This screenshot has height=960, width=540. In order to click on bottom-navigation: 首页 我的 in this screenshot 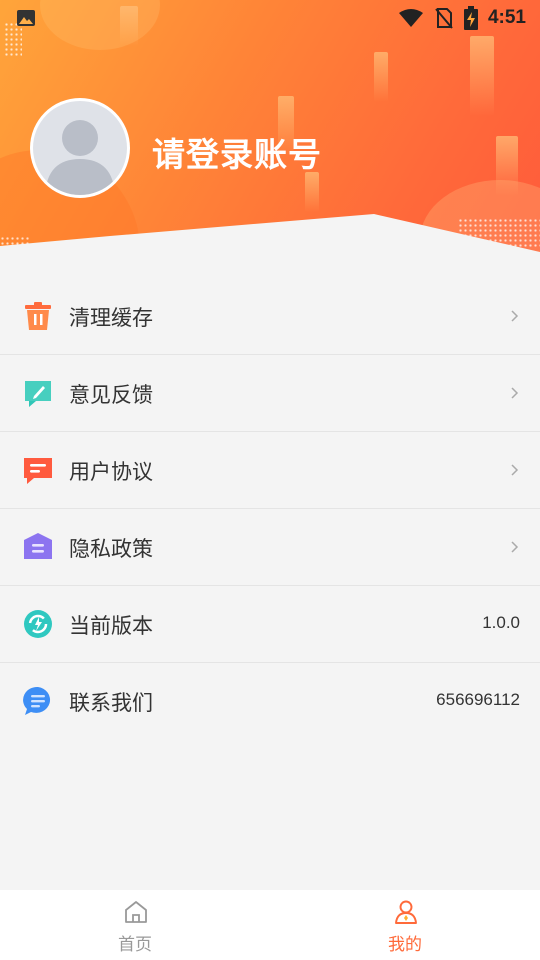, I will do `click(270, 925)`.